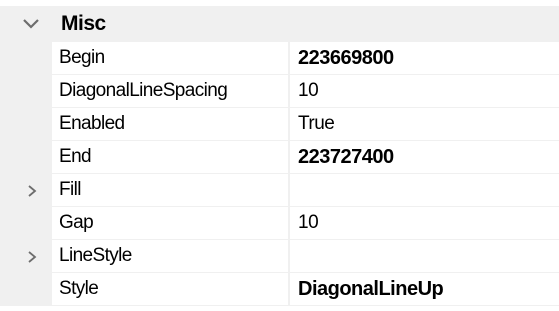 The height and width of the screenshot is (311, 559). I want to click on property-name-cell: Begin, so click(170, 58).